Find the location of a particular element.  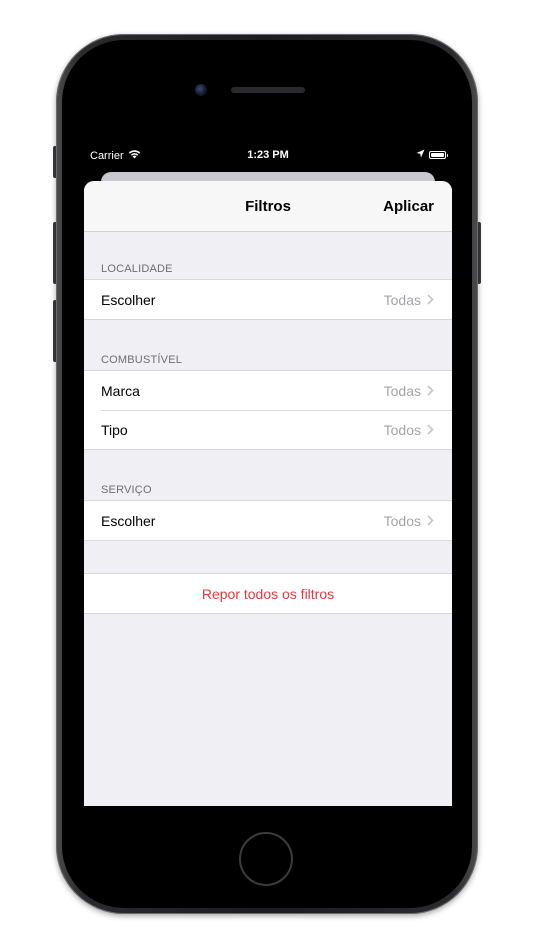

status-bar: Carrier 1:23 PM is located at coordinates (268, 156).